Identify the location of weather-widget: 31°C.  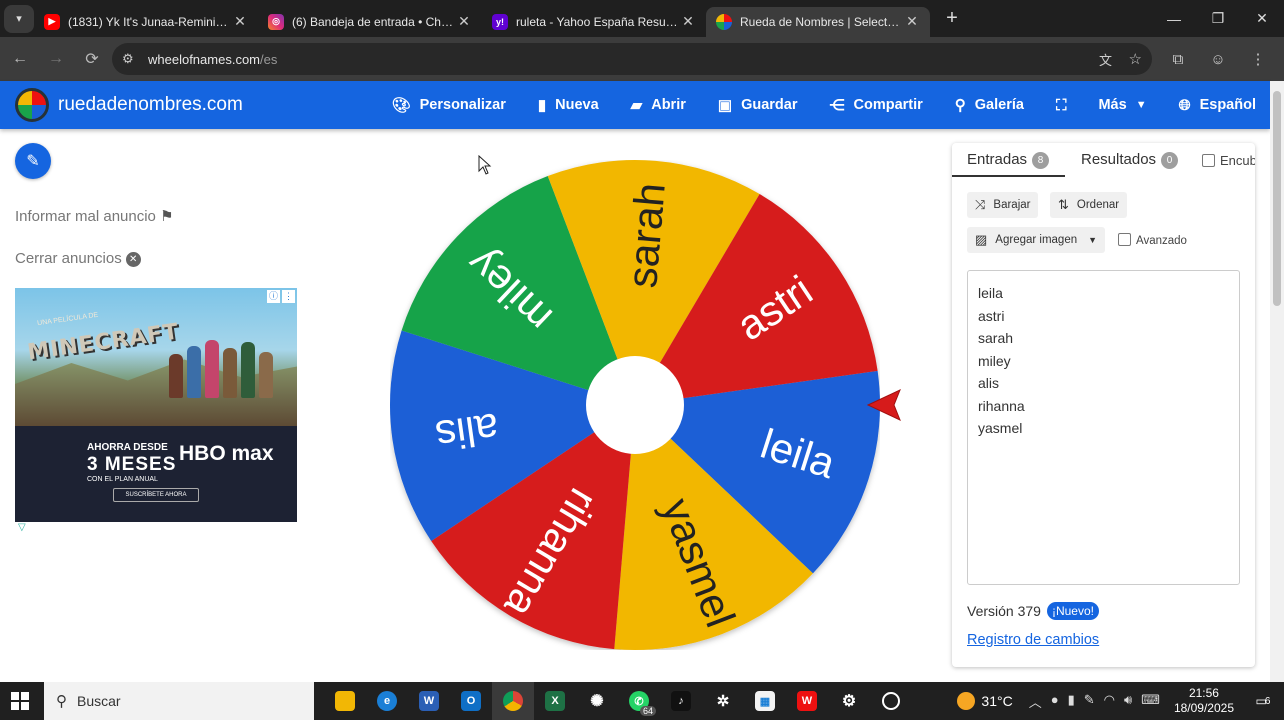
(985, 701).